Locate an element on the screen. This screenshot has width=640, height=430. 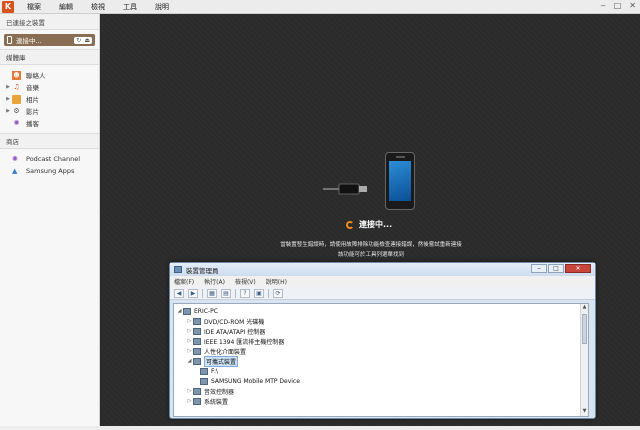
properties-icon: ▦ is located at coordinates (212, 293).